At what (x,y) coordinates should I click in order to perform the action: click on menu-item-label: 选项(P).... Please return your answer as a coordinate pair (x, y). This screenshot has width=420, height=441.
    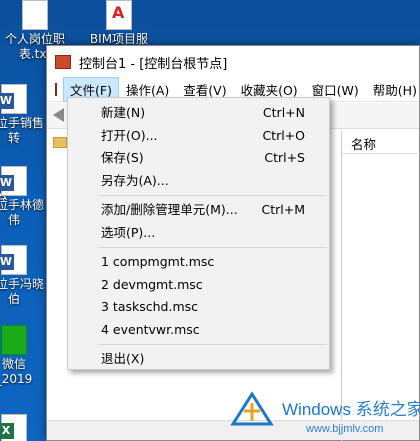
    Looking at the image, I should click on (128, 232).